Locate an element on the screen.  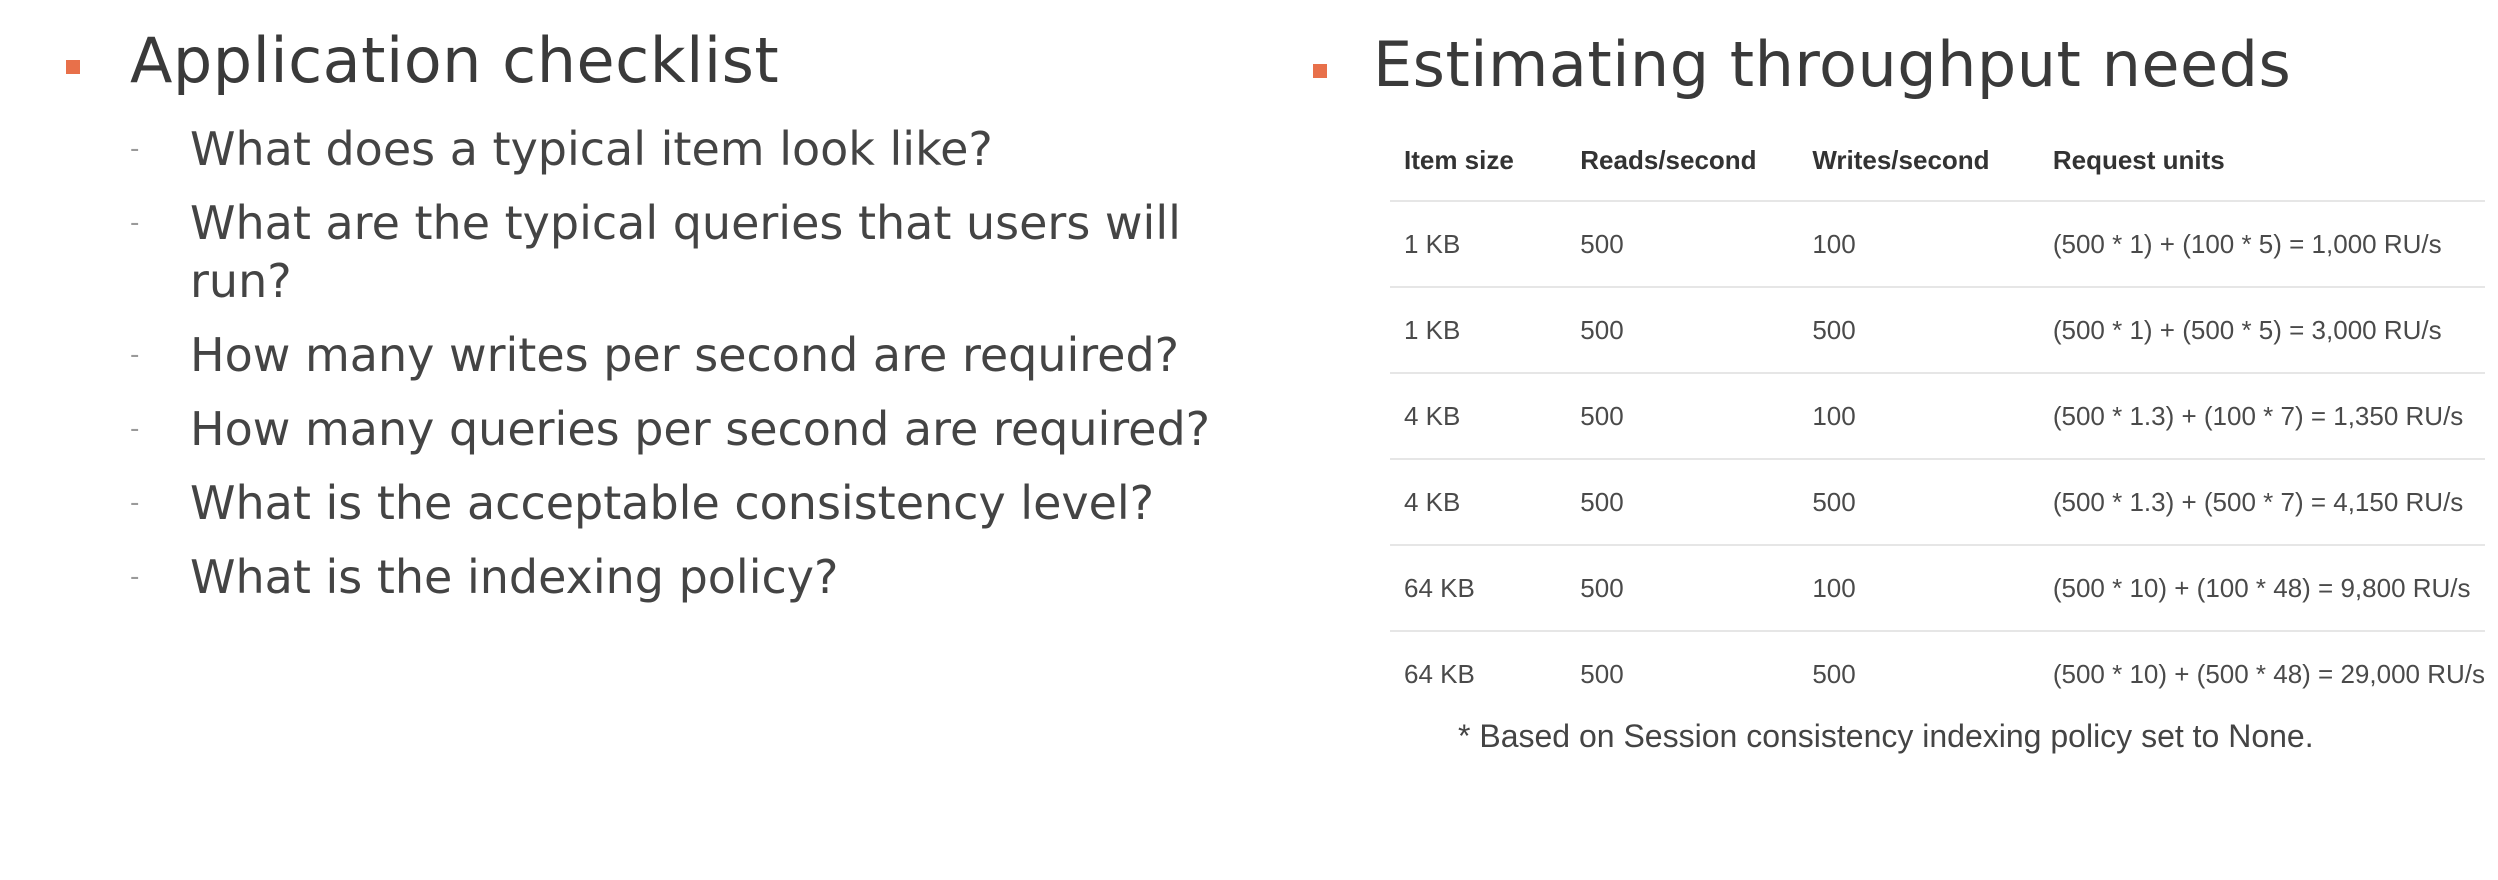
header-writes-per-second: Writes/second is located at coordinates (1918, 161).